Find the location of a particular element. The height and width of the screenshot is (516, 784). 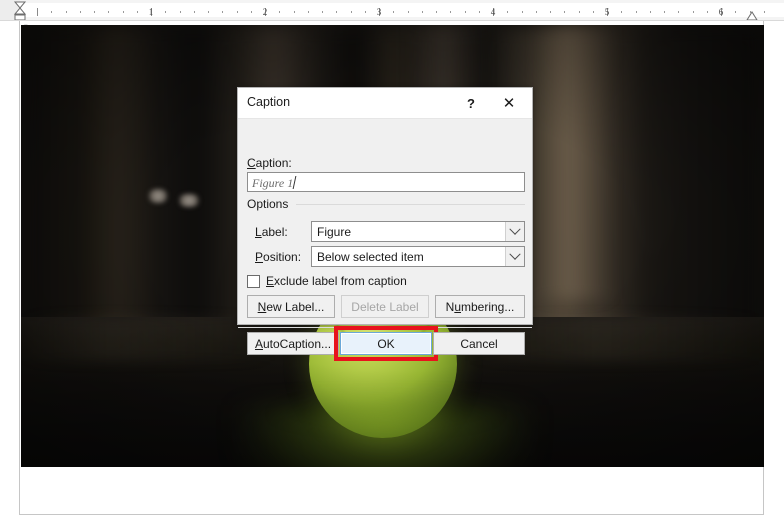

label-dropdown: Figure is located at coordinates (418, 231).